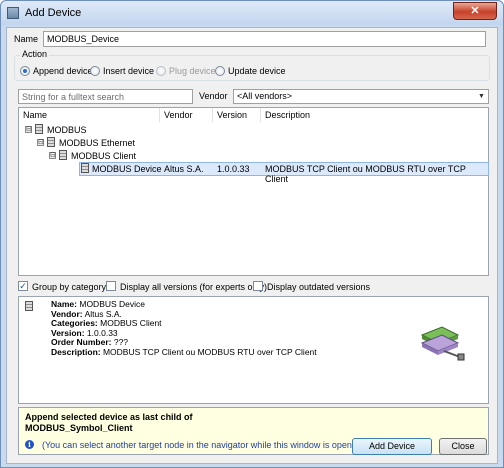 This screenshot has height=468, width=504. Describe the element at coordinates (265, 96) in the screenshot. I see `vendor-select-value: <All vendors>` at that location.